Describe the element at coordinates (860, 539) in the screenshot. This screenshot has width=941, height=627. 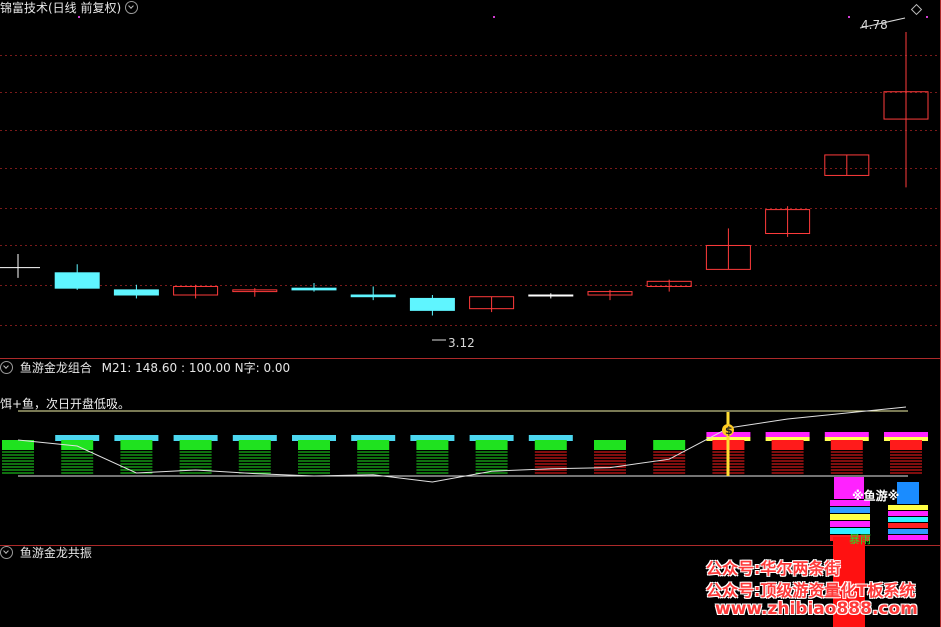
I see `rain-tag: 暴雨` at that location.